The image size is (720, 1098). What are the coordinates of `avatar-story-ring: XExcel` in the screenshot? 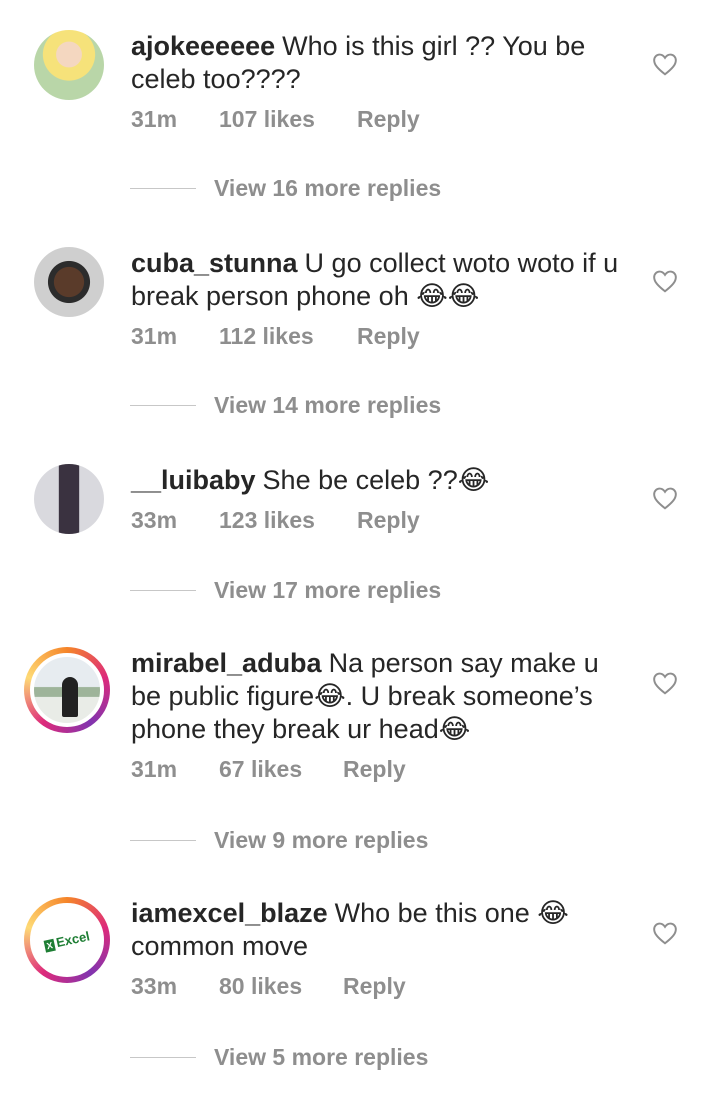 It's located at (67, 940).